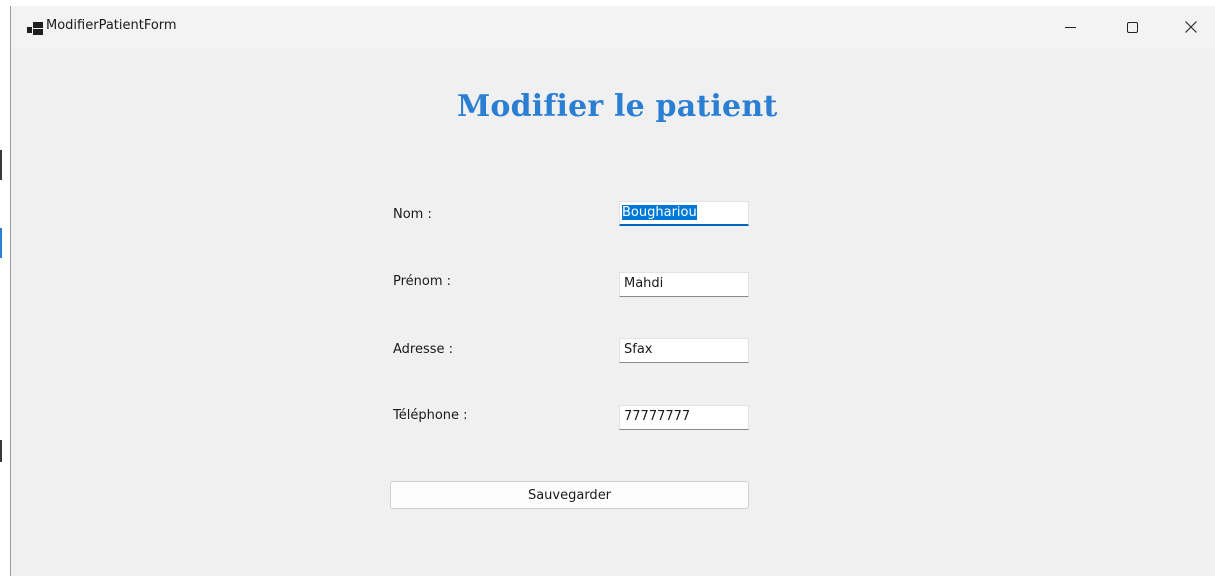 The width and height of the screenshot is (1215, 576). What do you see at coordinates (644, 283) in the screenshot?
I see `prenom-input-value: Mahdi` at bounding box center [644, 283].